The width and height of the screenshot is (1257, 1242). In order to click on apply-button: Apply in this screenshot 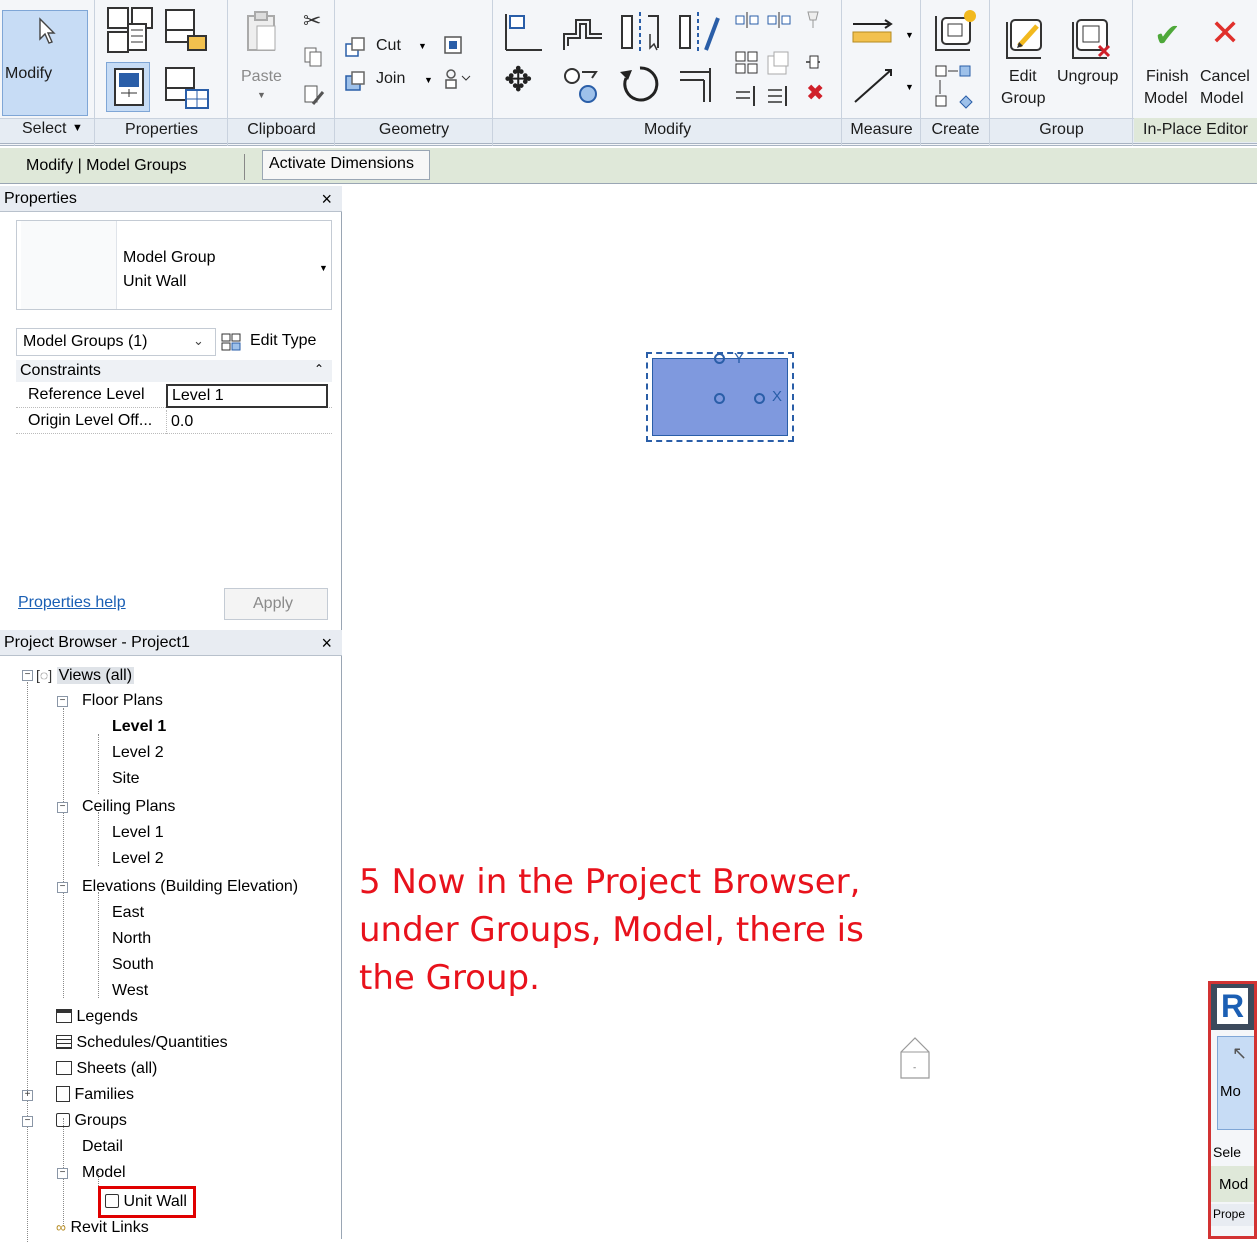, I will do `click(276, 604)`.